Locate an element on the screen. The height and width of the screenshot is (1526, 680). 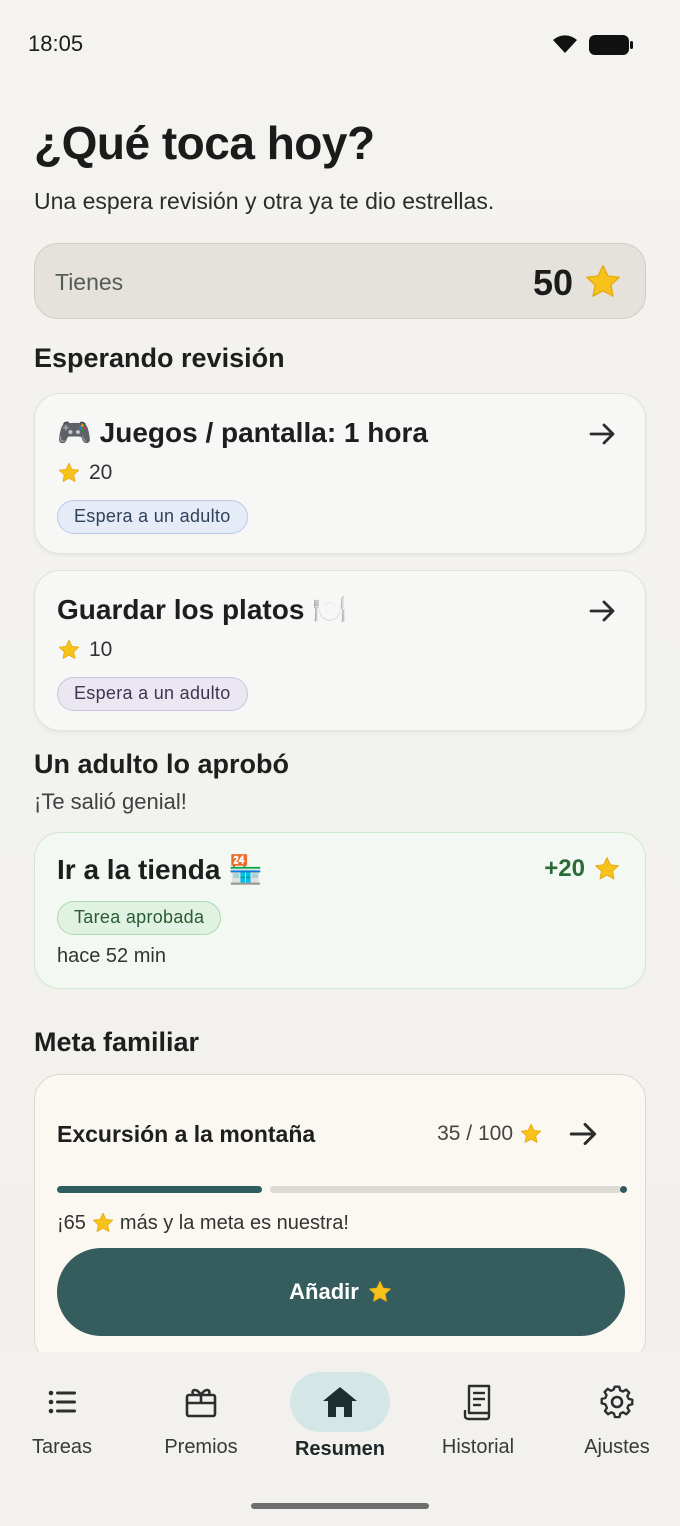
home-icon is located at coordinates (340, 1402).